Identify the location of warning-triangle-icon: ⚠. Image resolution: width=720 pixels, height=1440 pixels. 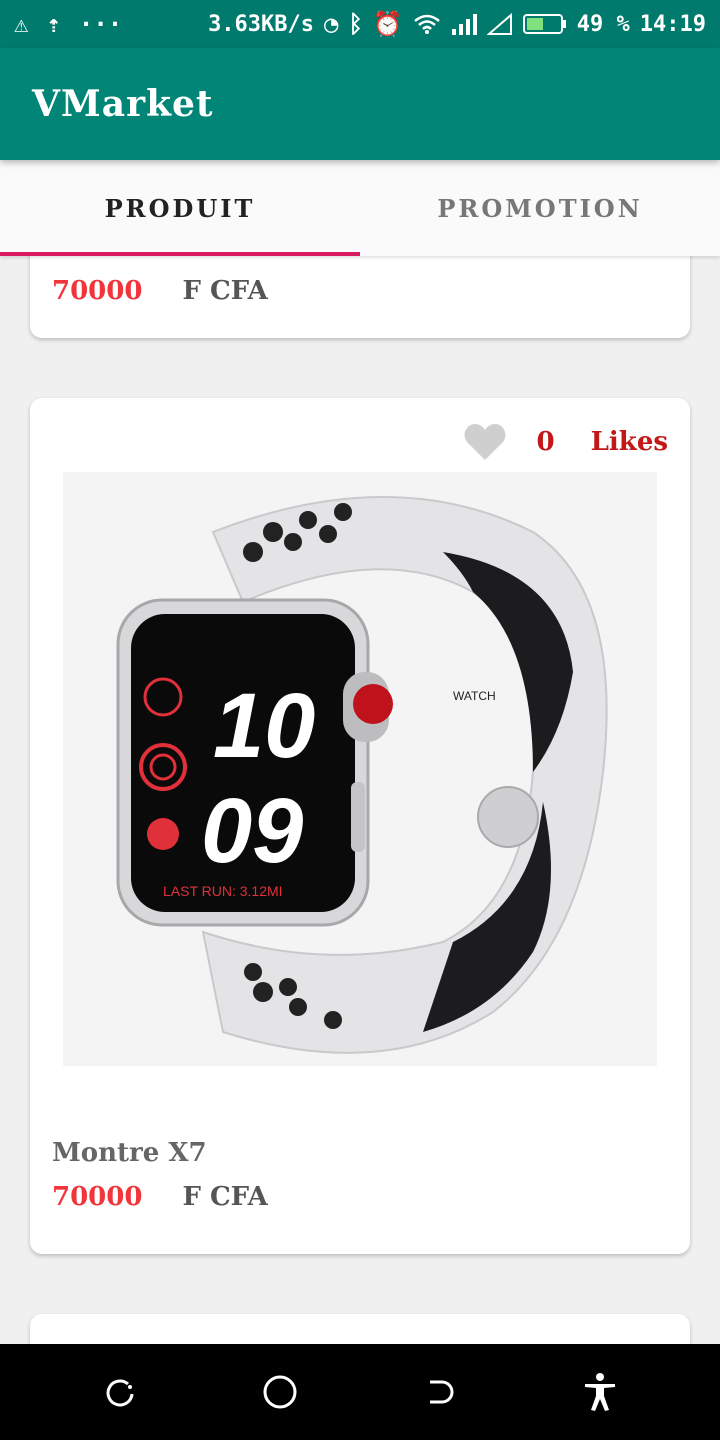
(21, 24).